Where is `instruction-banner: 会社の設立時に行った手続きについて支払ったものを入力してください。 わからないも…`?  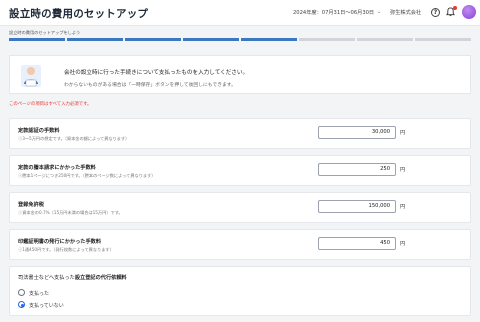
instruction-banner: 会社の設立時に行った手続きについて支払ったものを入力してください。 わからないも… is located at coordinates (240, 74).